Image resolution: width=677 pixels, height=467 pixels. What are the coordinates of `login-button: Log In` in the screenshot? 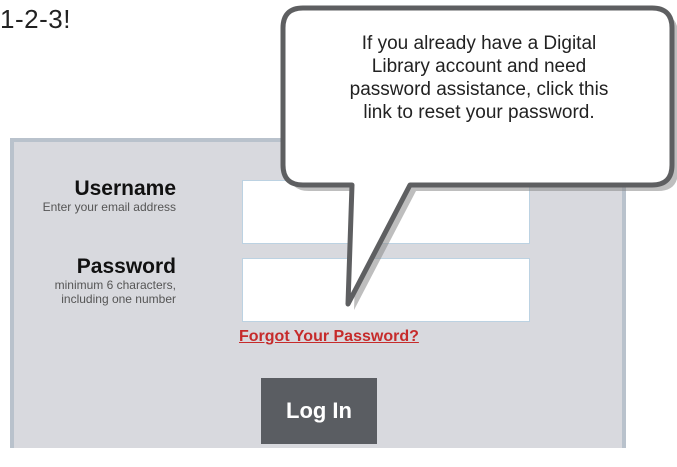 It's located at (319, 411).